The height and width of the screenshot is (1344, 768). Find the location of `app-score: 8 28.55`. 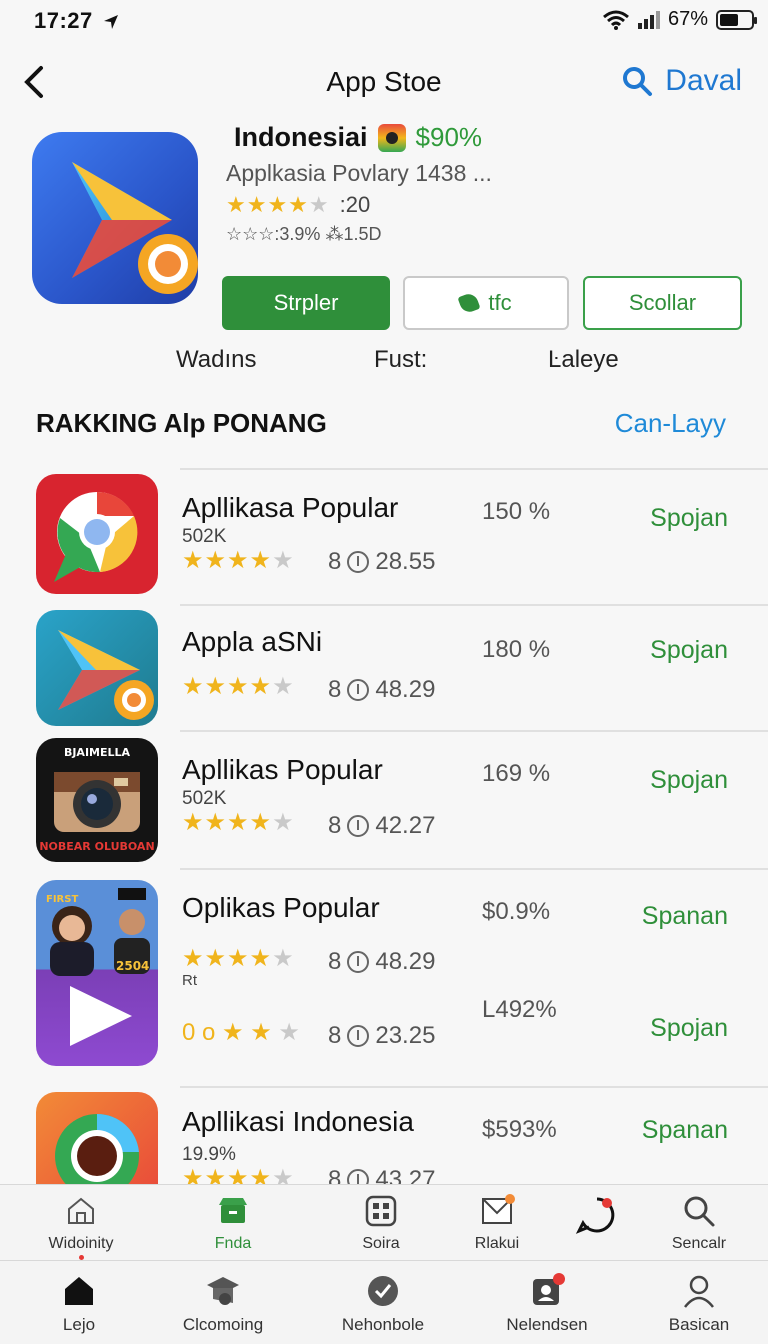

app-score: 8 28.55 is located at coordinates (382, 561).